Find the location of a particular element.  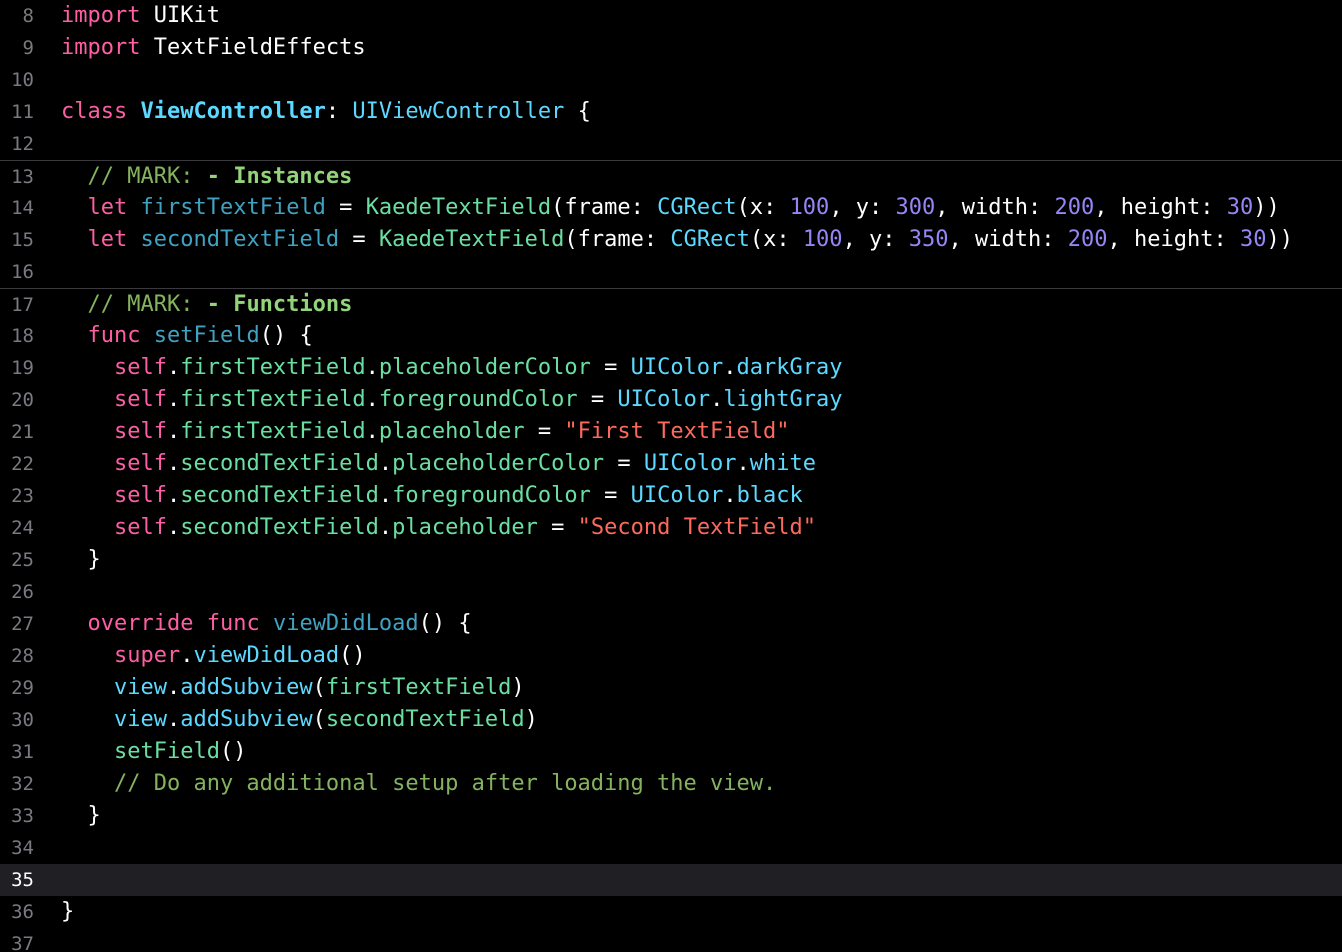

code-token: ( is located at coordinates (319, 719).